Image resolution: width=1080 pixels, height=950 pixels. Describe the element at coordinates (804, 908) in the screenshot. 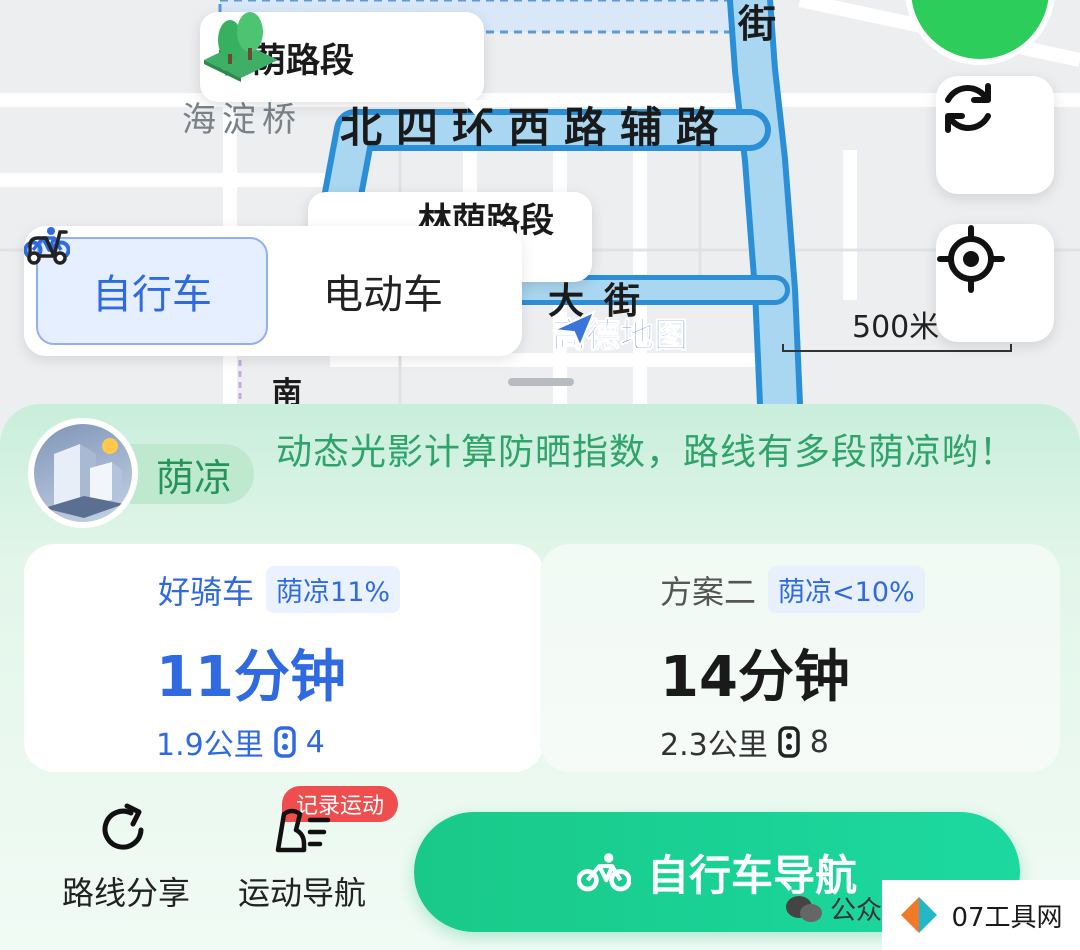

I see `wechat-icon` at that location.